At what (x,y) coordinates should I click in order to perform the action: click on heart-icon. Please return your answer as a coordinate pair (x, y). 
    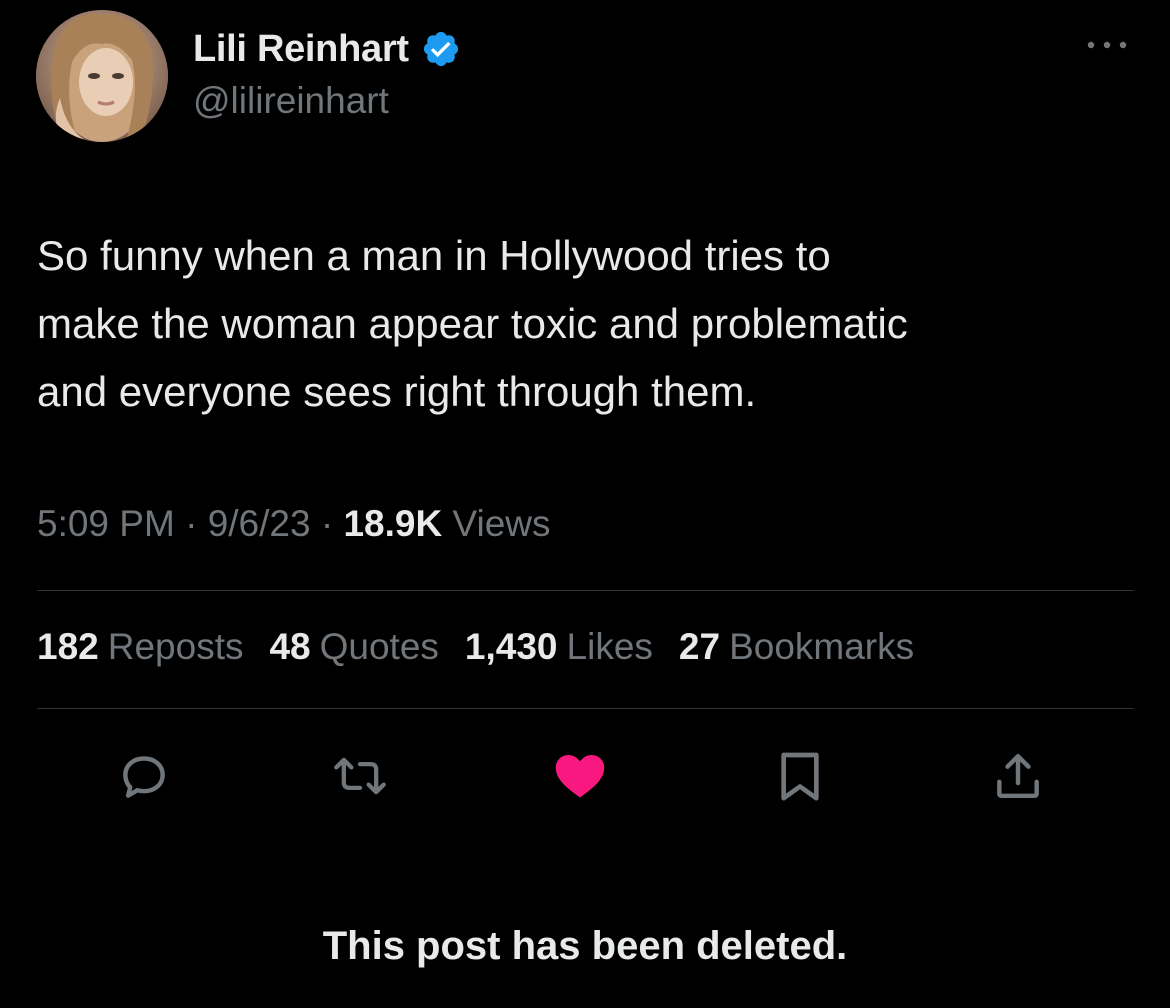
    Looking at the image, I should click on (580, 776).